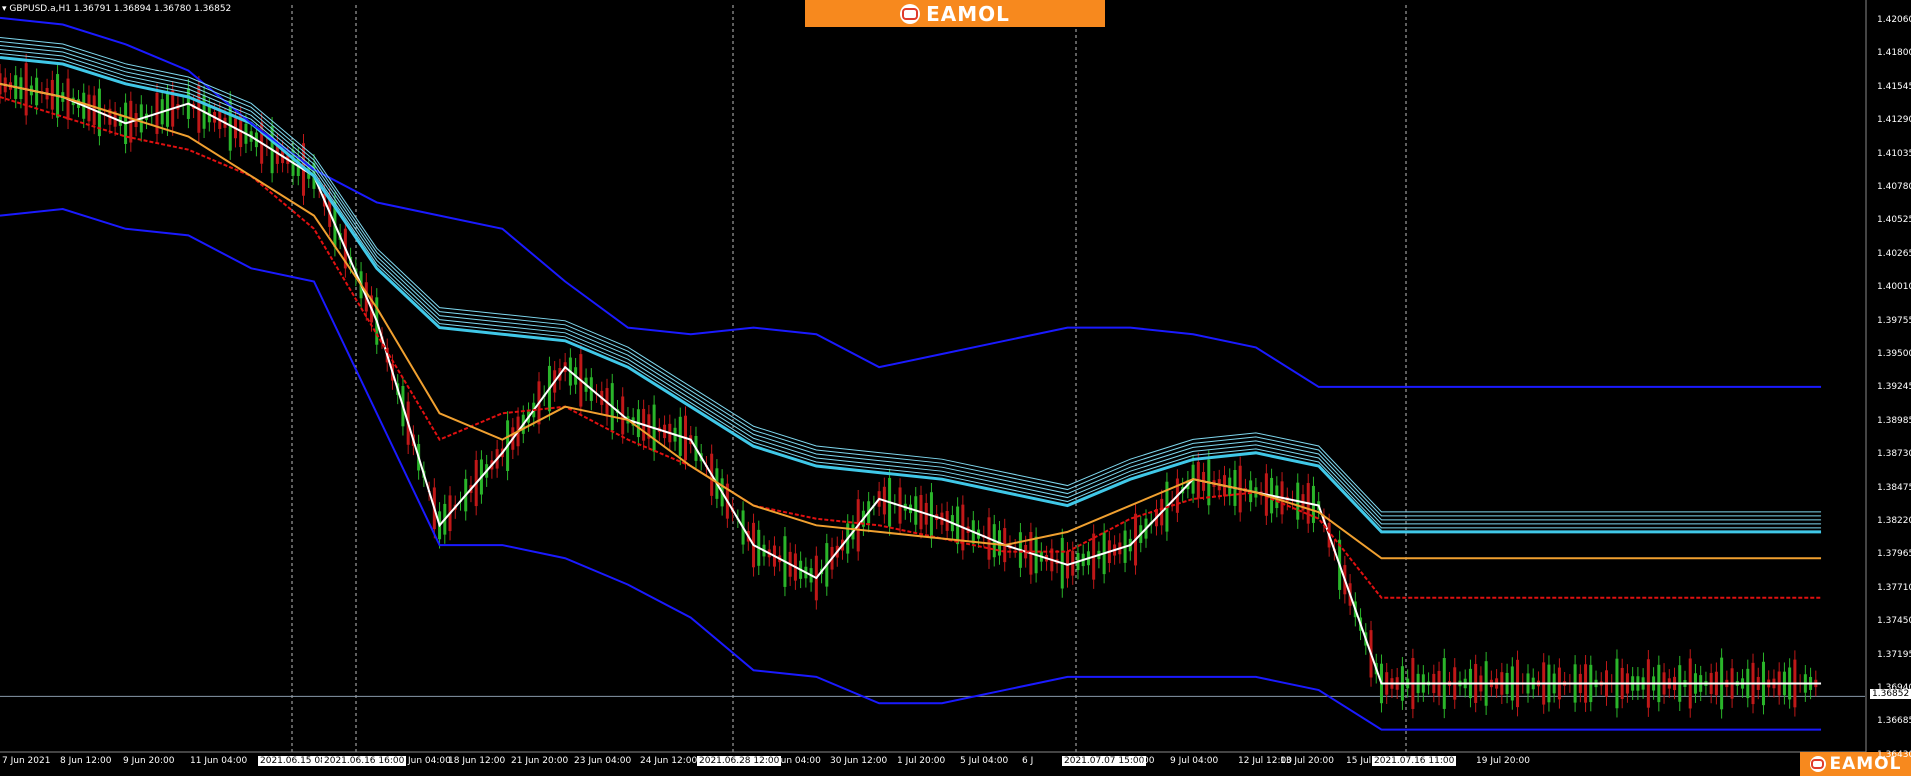 This screenshot has width=1911, height=776. Describe the element at coordinates (1894, 187) in the screenshot. I see `price-tick-label: 1.40780` at that location.